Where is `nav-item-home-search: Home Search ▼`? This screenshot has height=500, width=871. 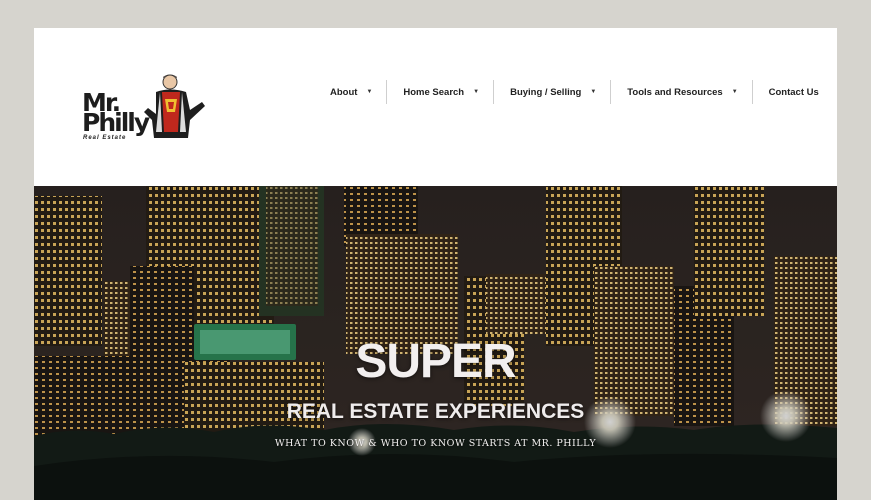 nav-item-home-search: Home Search ▼ is located at coordinates (439, 92).